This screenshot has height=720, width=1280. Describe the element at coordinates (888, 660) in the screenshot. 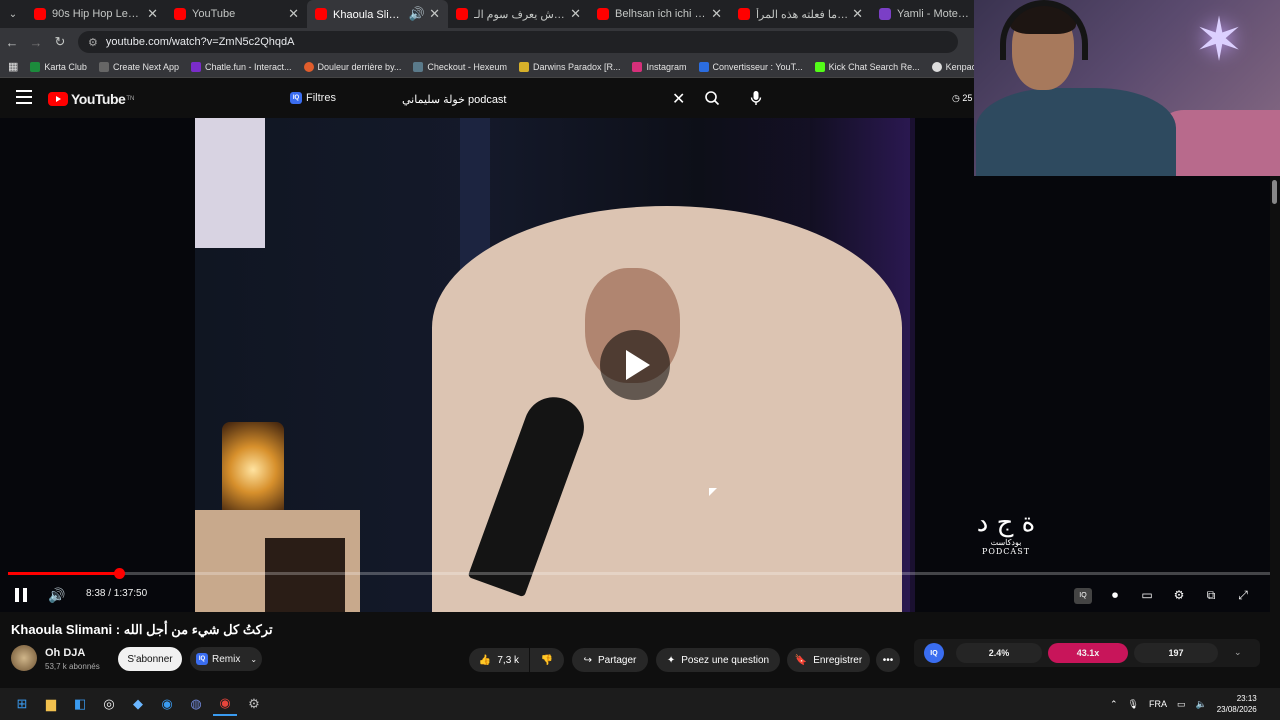

I see `more-actions-button: •••` at that location.